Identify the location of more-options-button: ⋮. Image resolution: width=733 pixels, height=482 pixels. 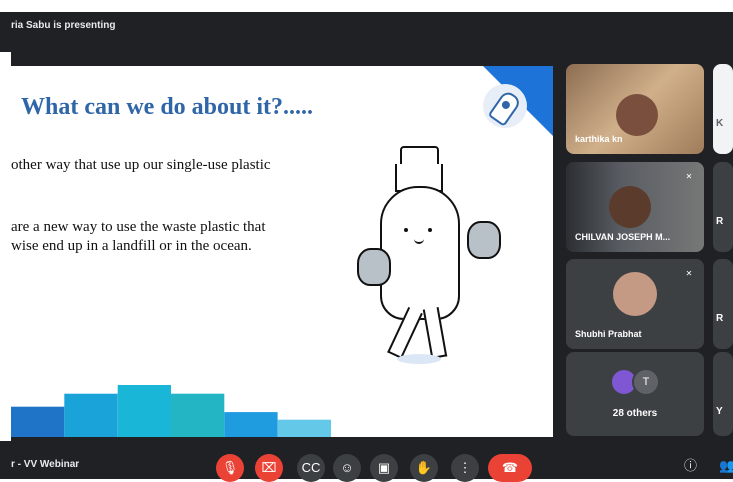
(465, 468).